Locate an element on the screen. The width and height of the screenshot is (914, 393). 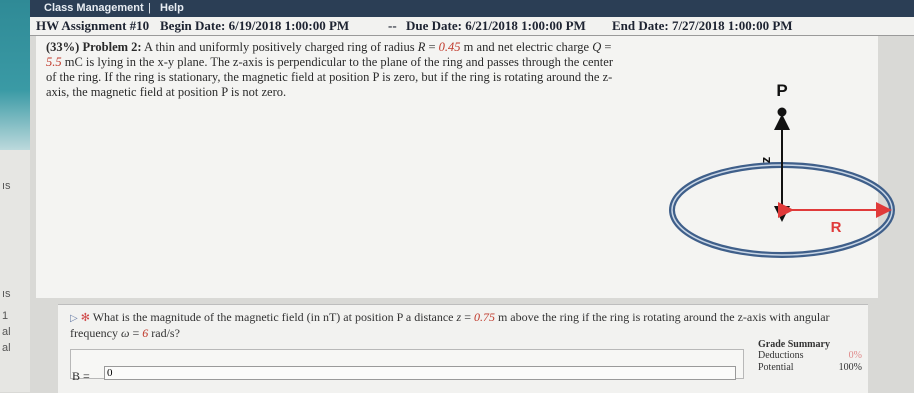
omega-symbol: ω is located at coordinates (125, 333).